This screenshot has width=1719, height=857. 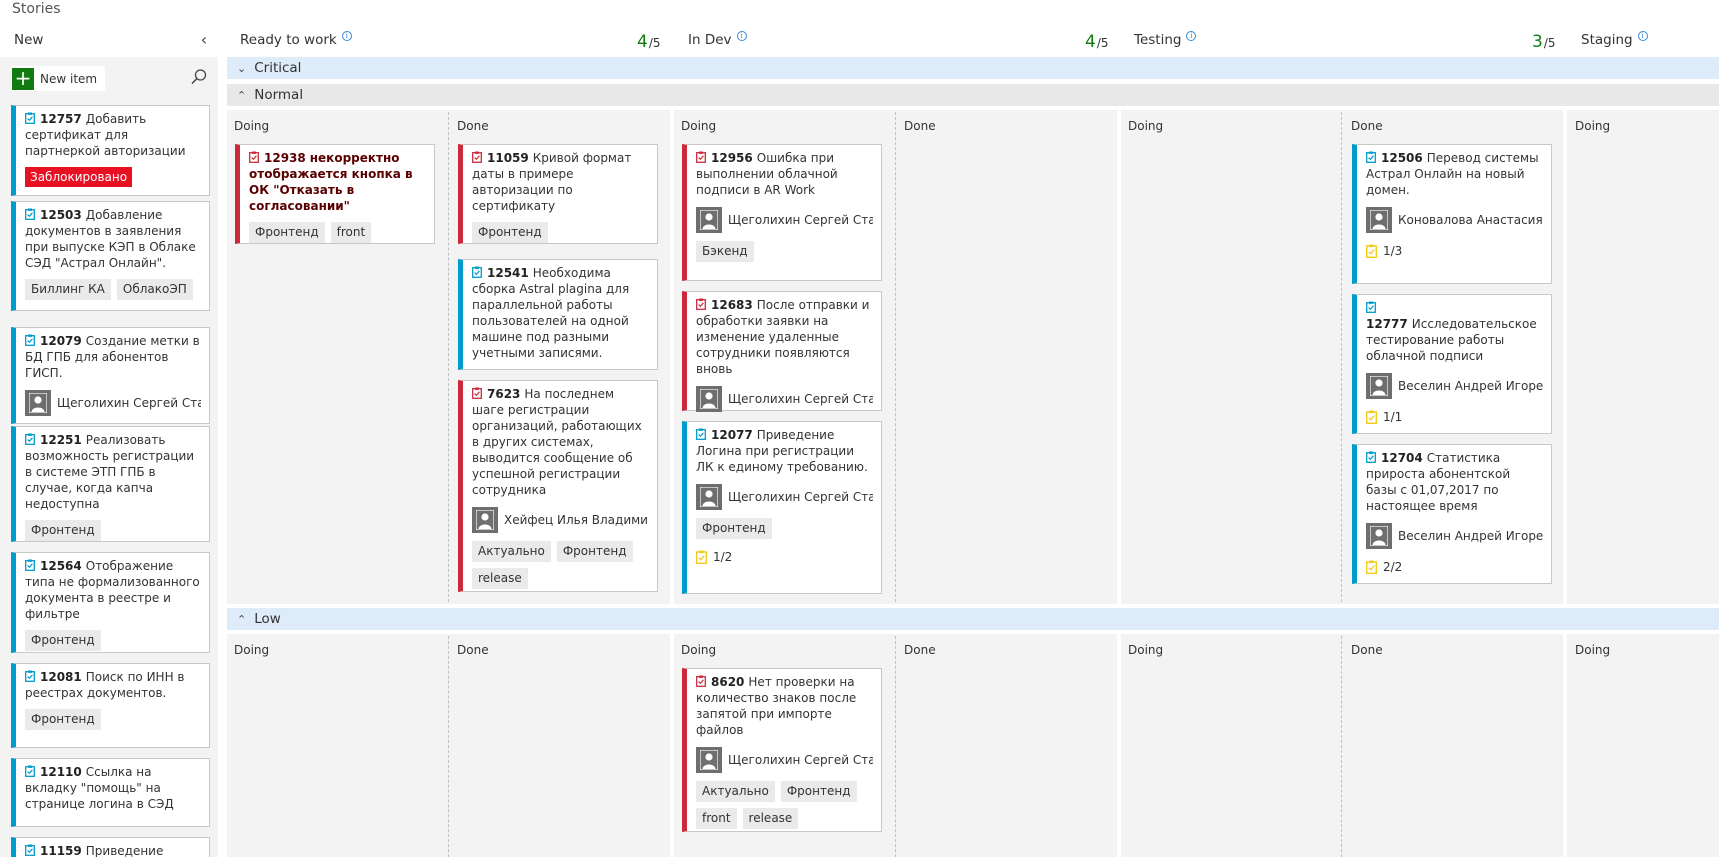 What do you see at coordinates (28, 40) in the screenshot?
I see `column-header-new: New` at bounding box center [28, 40].